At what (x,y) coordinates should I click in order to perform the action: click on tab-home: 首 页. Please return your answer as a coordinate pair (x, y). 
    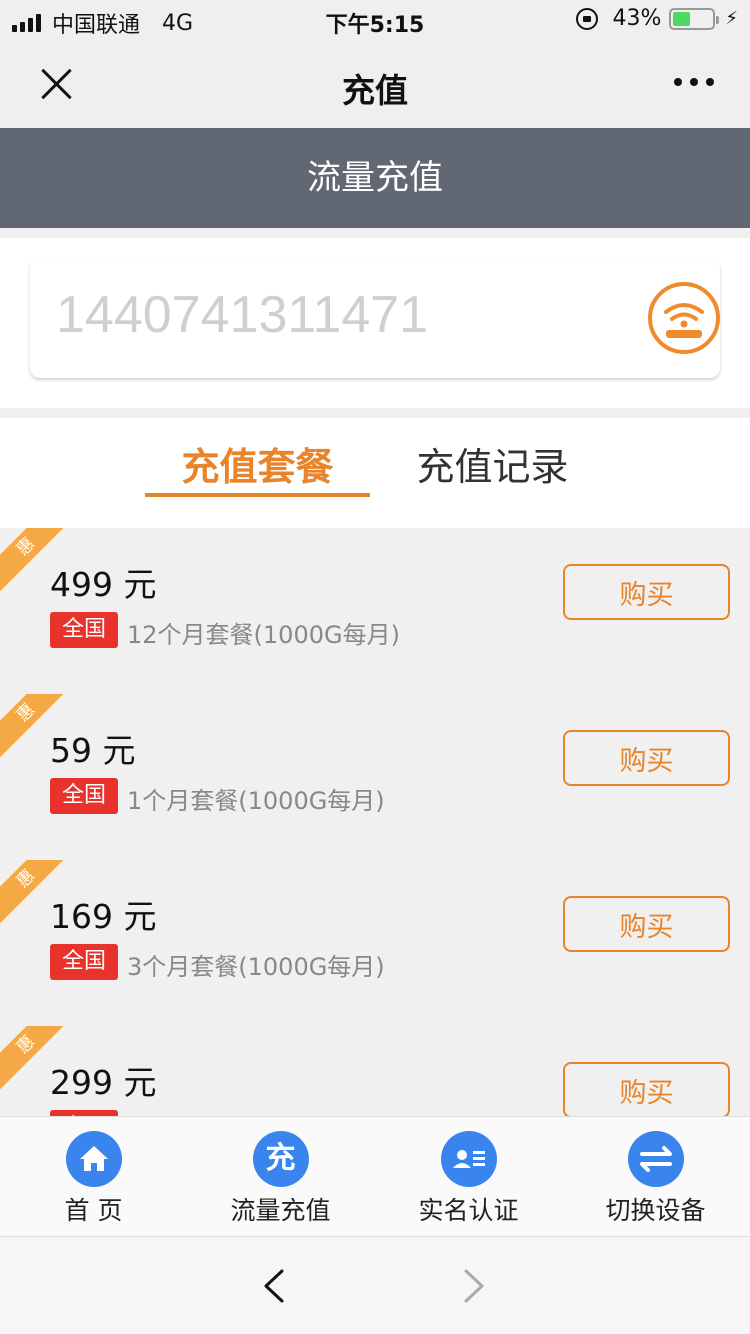
    Looking at the image, I should click on (93, 1179).